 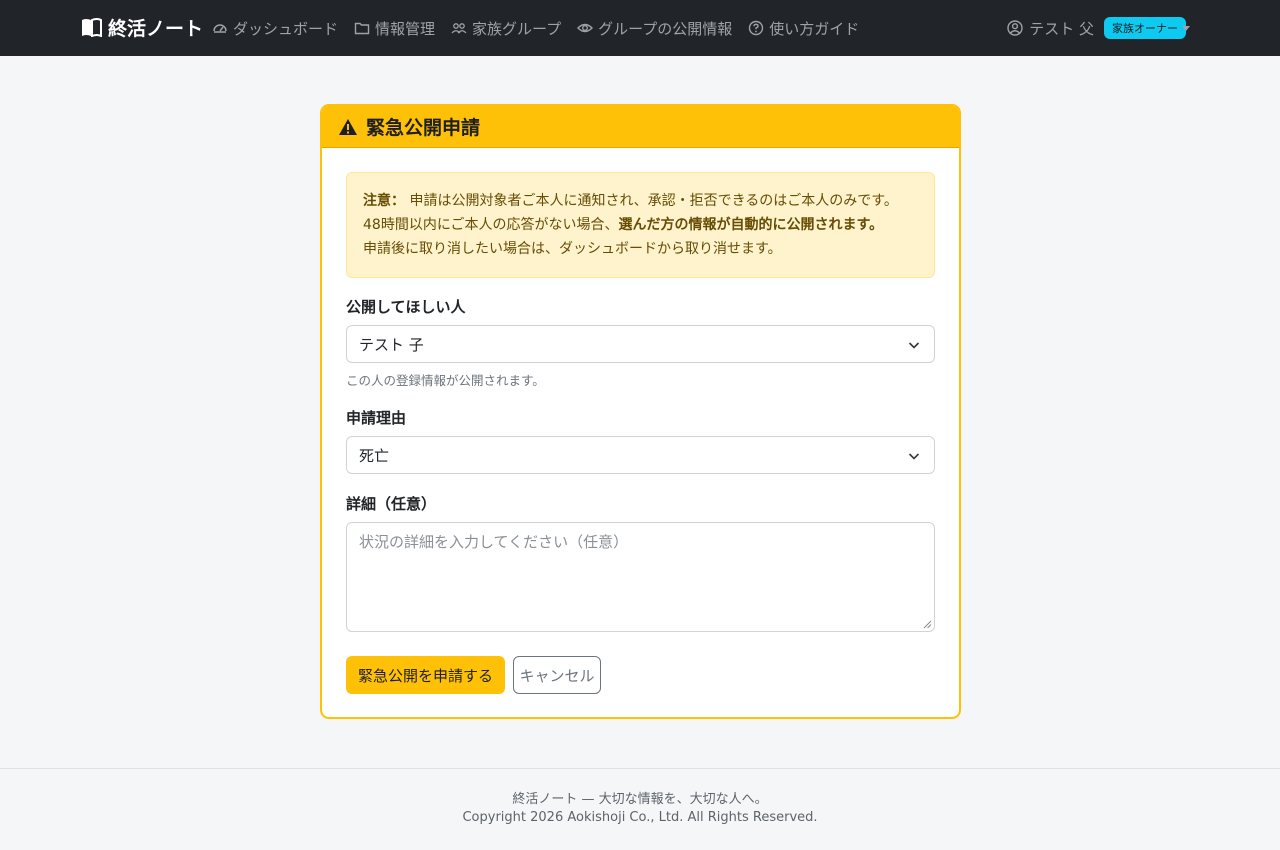 I want to click on target-person-select: テスト 子, so click(x=640, y=344).